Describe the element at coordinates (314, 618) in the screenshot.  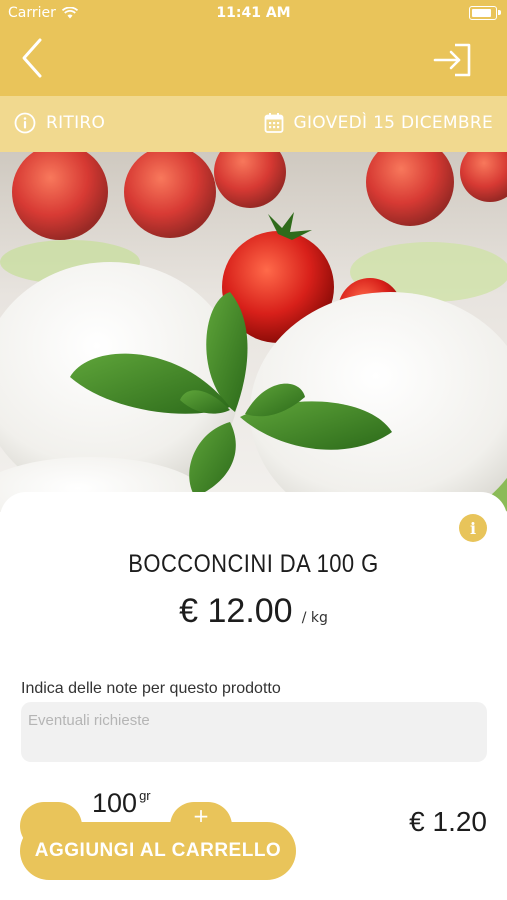
I see `price-unit: / kg` at that location.